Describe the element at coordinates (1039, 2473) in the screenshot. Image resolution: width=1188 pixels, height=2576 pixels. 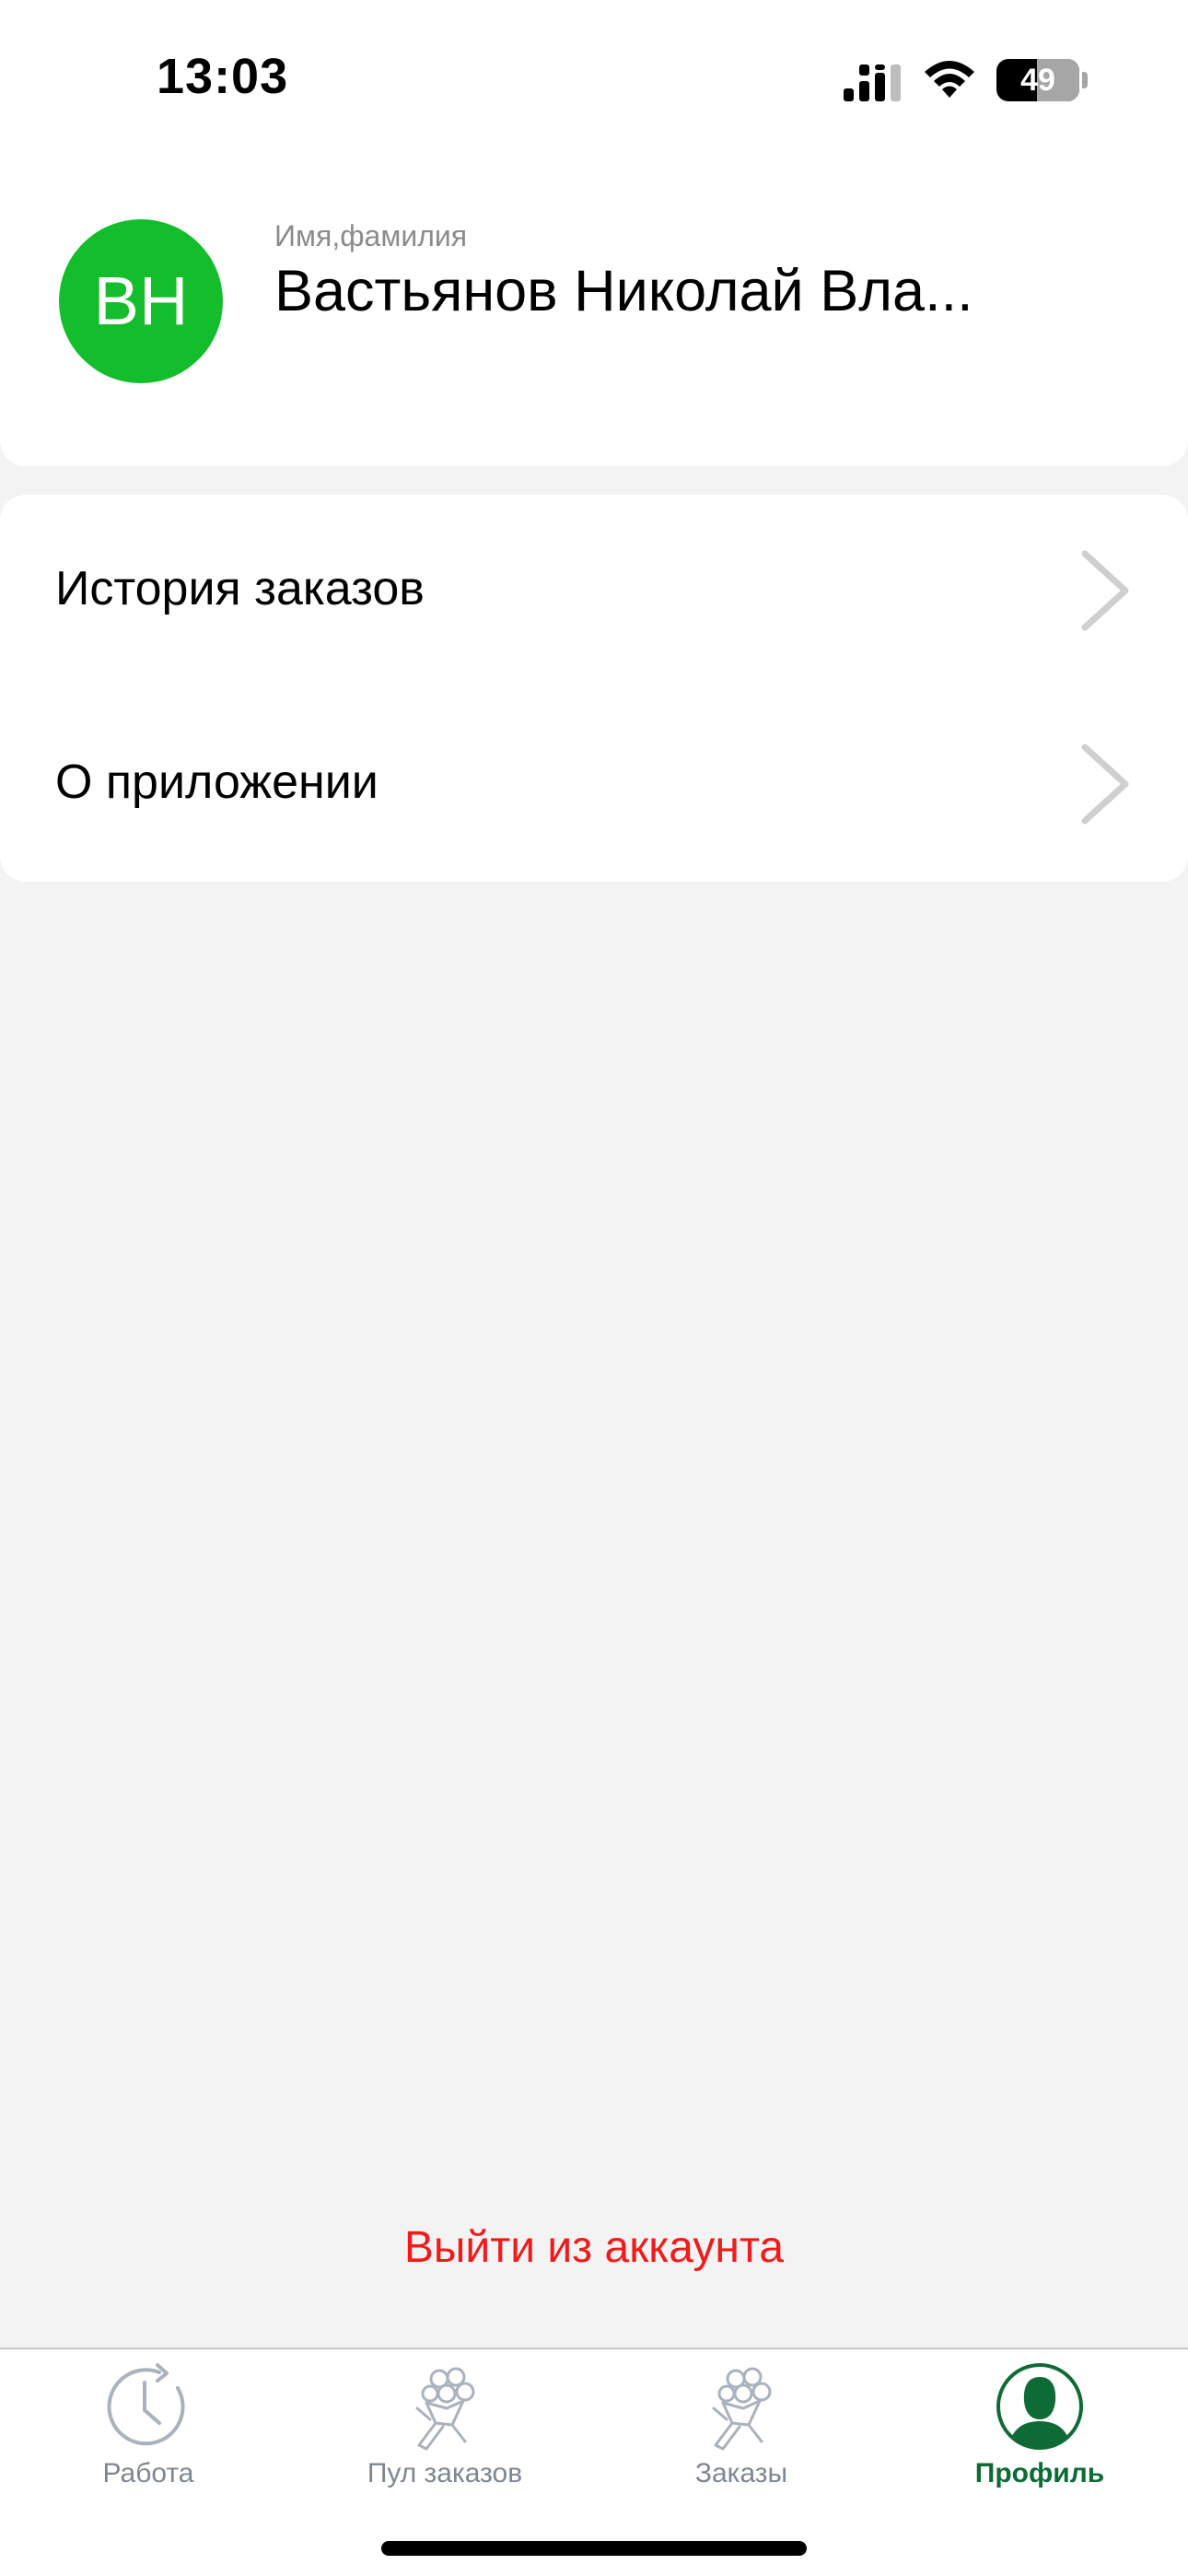
I see `tab-label: Профиль` at that location.